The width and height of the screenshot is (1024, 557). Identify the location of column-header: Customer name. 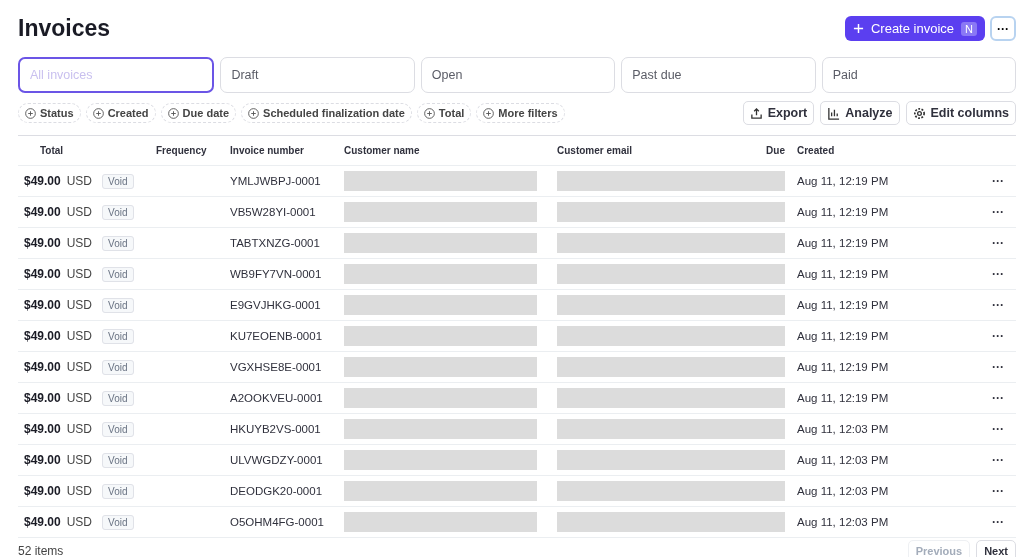
(444, 150).